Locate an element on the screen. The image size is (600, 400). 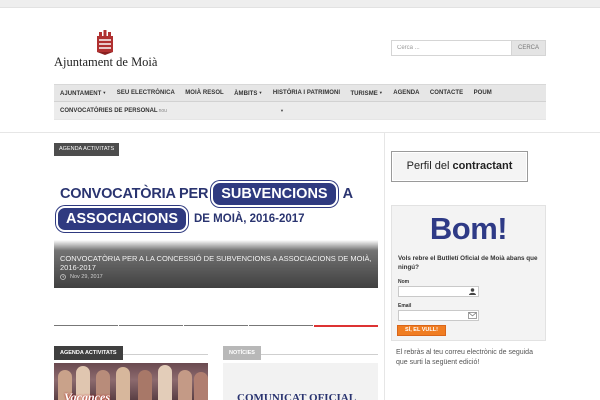
perfil-contractant-banner: Perfil del contractant is located at coordinates (459, 166).